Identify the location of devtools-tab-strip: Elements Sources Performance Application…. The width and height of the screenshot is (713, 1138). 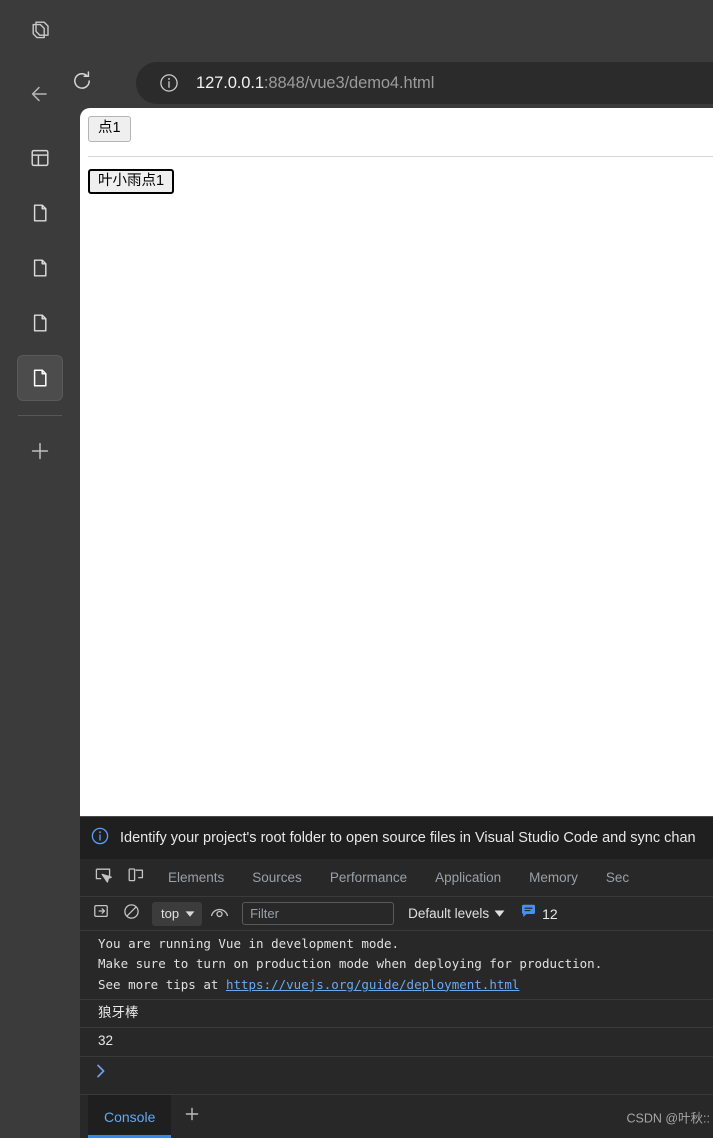
(396, 878).